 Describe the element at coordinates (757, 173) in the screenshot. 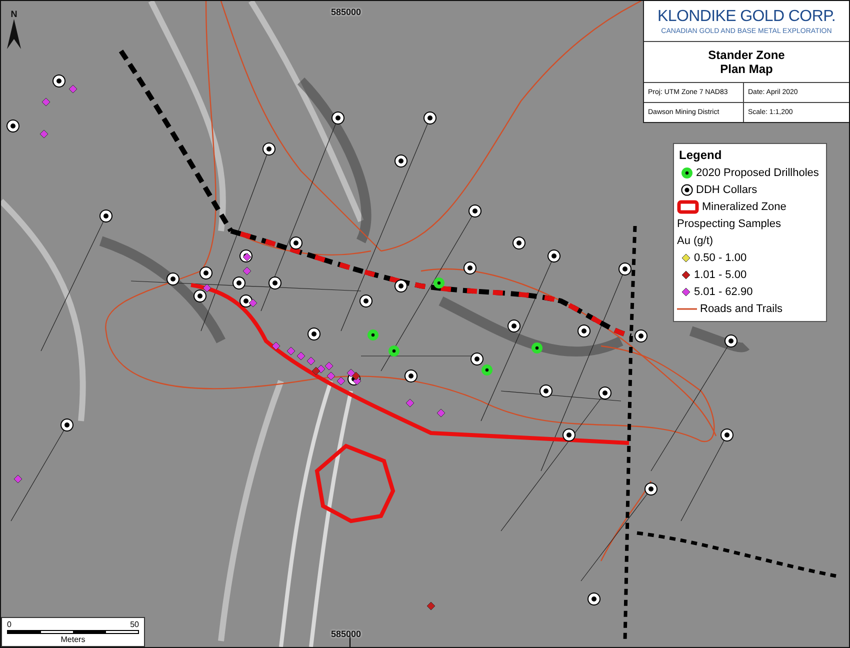

I see `legend-label: 2020 Proposed Drillholes` at that location.